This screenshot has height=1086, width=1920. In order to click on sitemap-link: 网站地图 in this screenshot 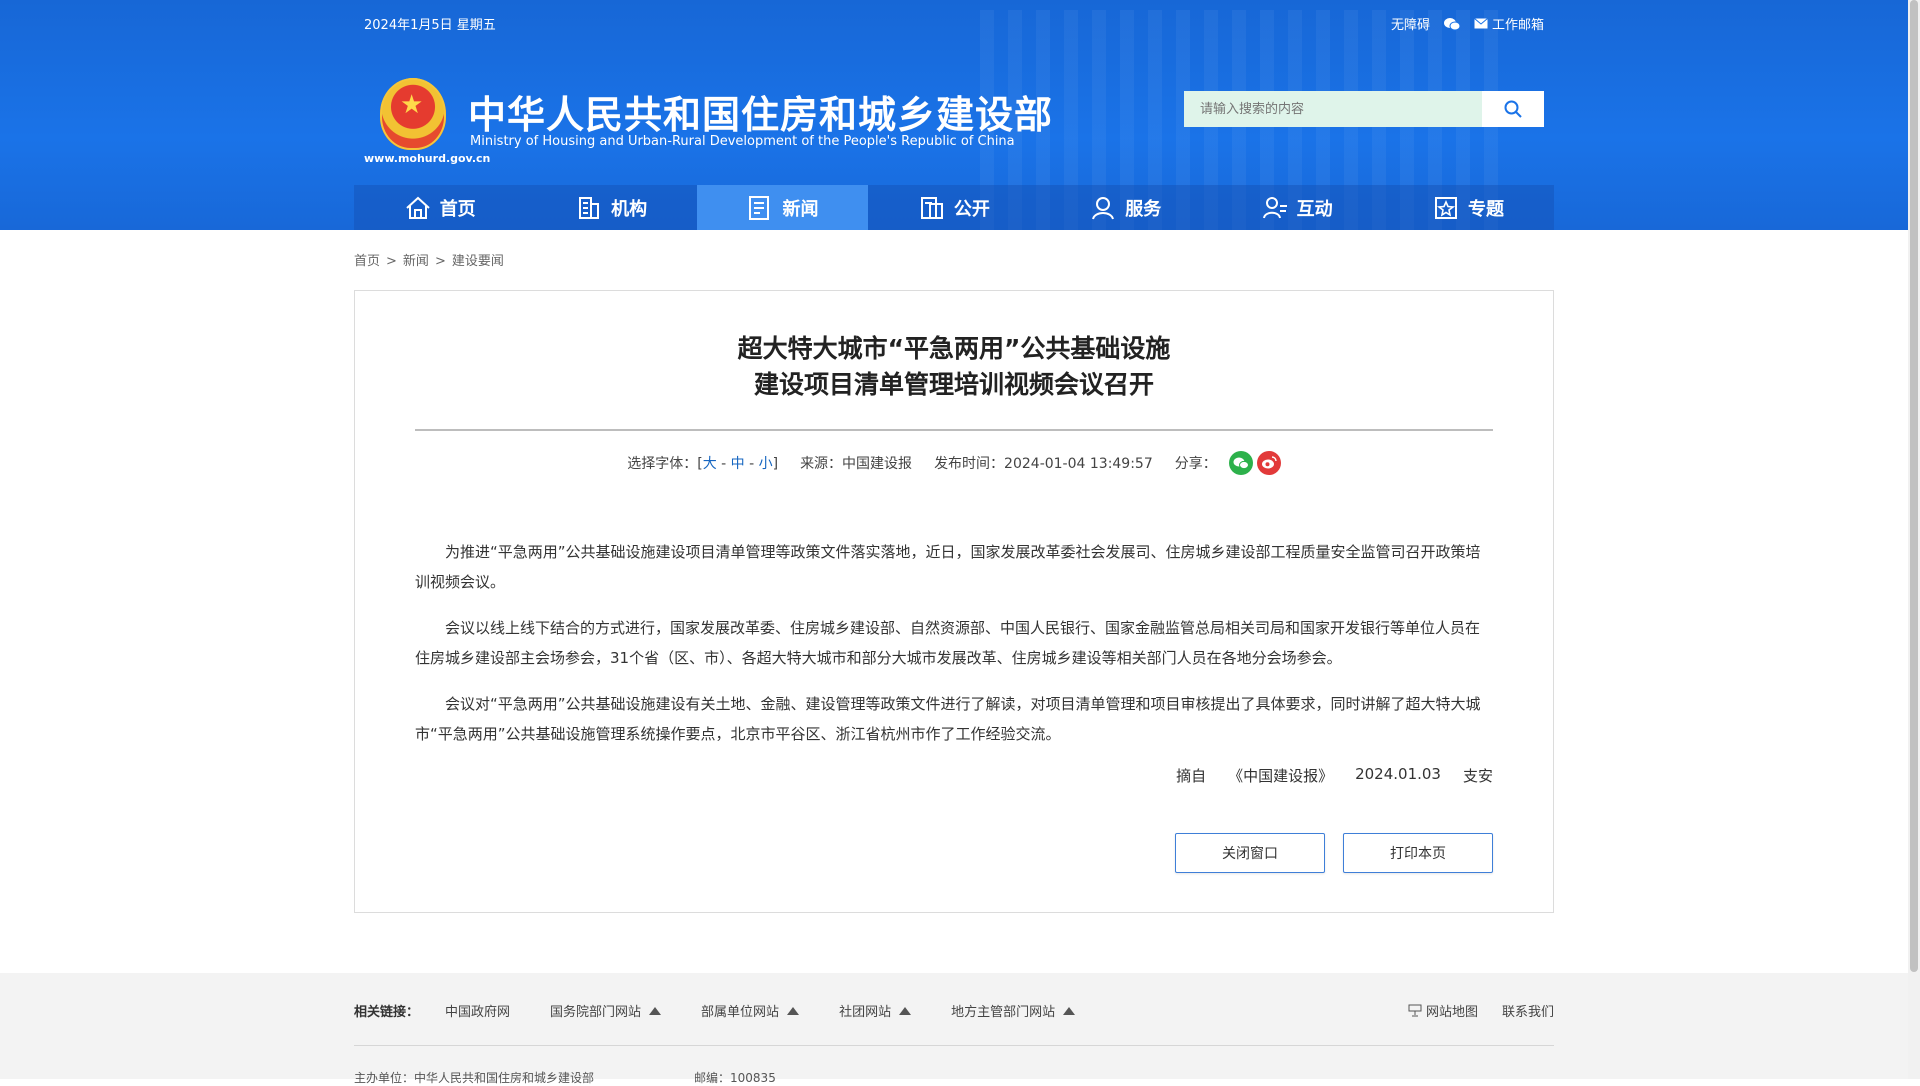, I will do `click(1443, 1010)`.